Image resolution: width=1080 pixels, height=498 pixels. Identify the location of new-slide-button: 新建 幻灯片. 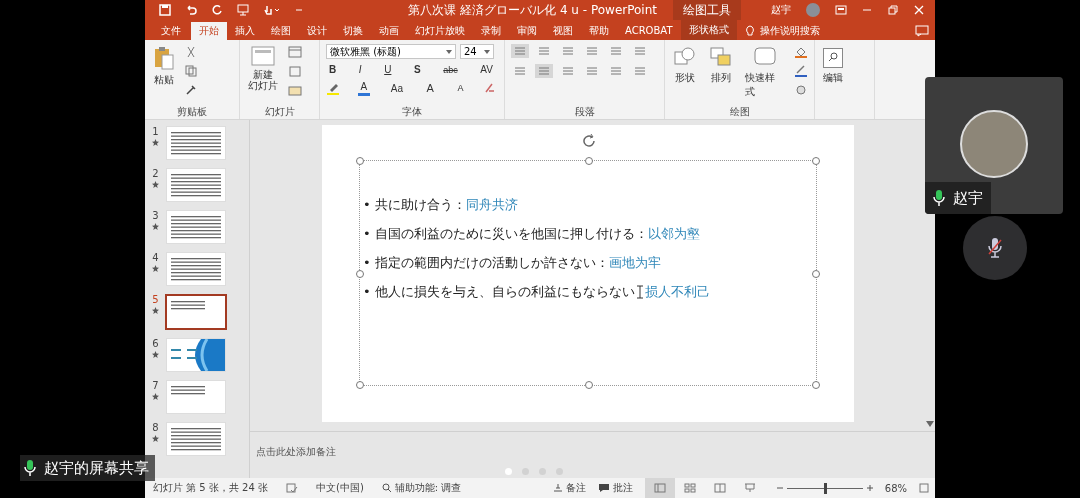
(263, 68).